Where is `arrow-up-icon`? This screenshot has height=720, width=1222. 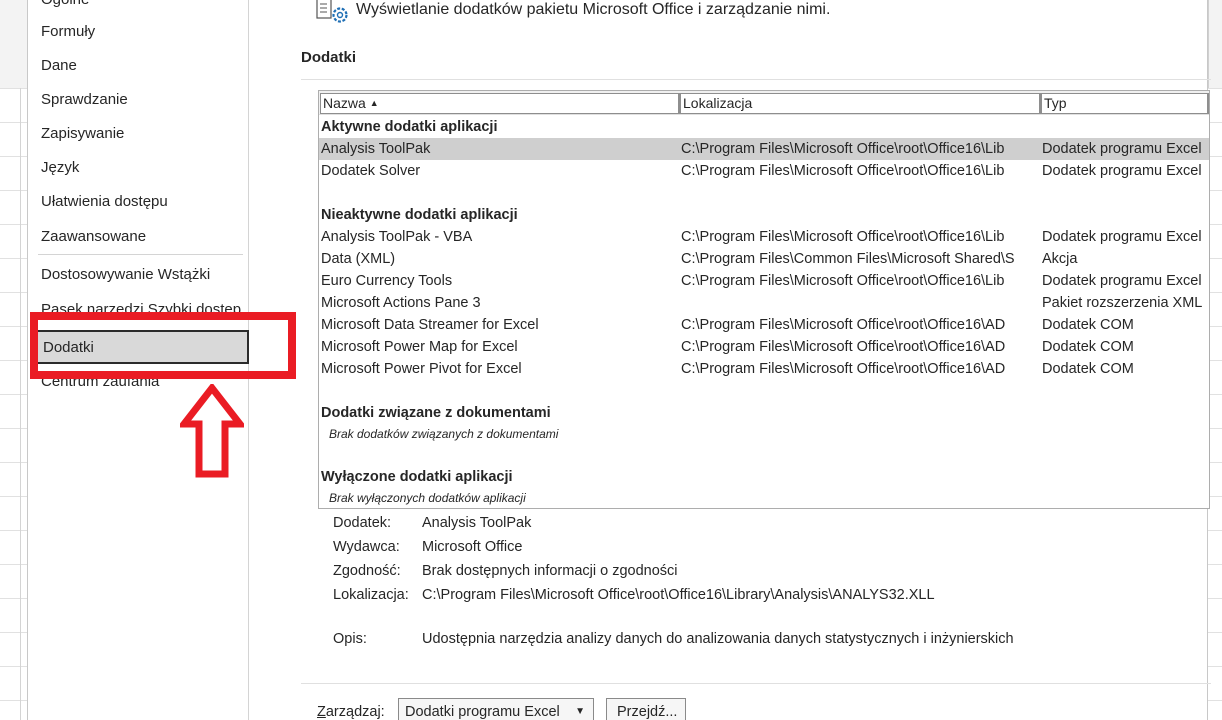
arrow-up-icon is located at coordinates (212, 431).